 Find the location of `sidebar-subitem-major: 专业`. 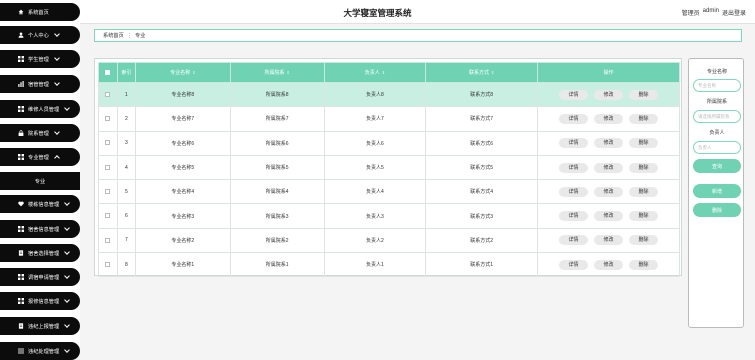

sidebar-subitem-major: 专业 is located at coordinates (40, 181).